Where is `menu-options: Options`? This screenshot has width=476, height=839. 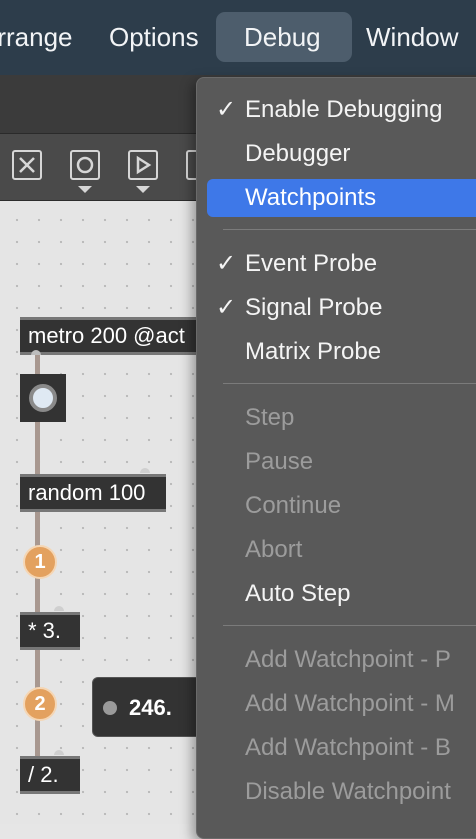
menu-options: Options is located at coordinates (154, 37).